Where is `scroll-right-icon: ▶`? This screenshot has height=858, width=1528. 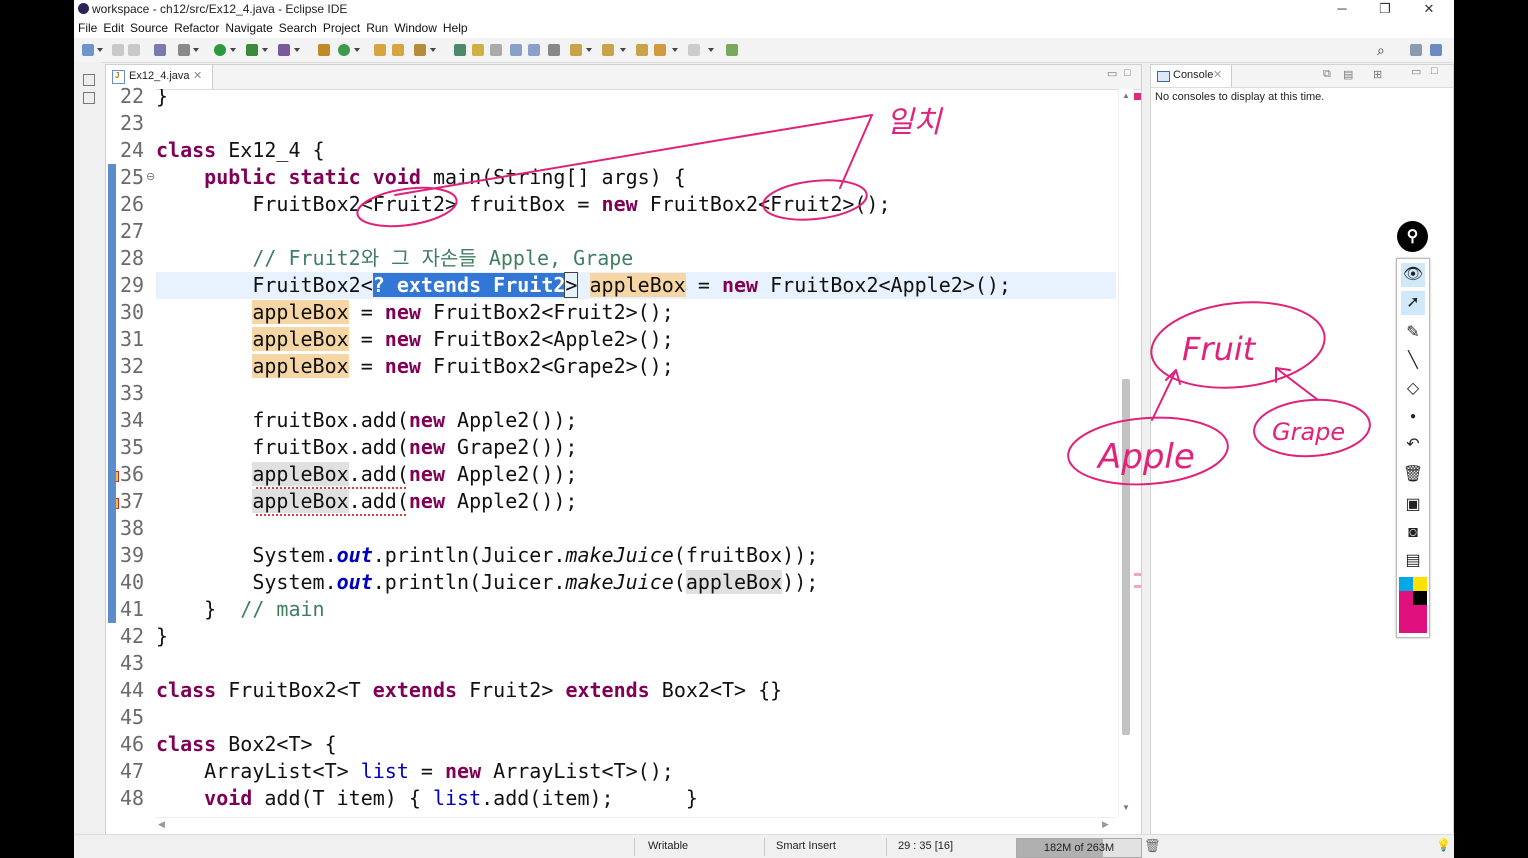 scroll-right-icon: ▶ is located at coordinates (1105, 824).